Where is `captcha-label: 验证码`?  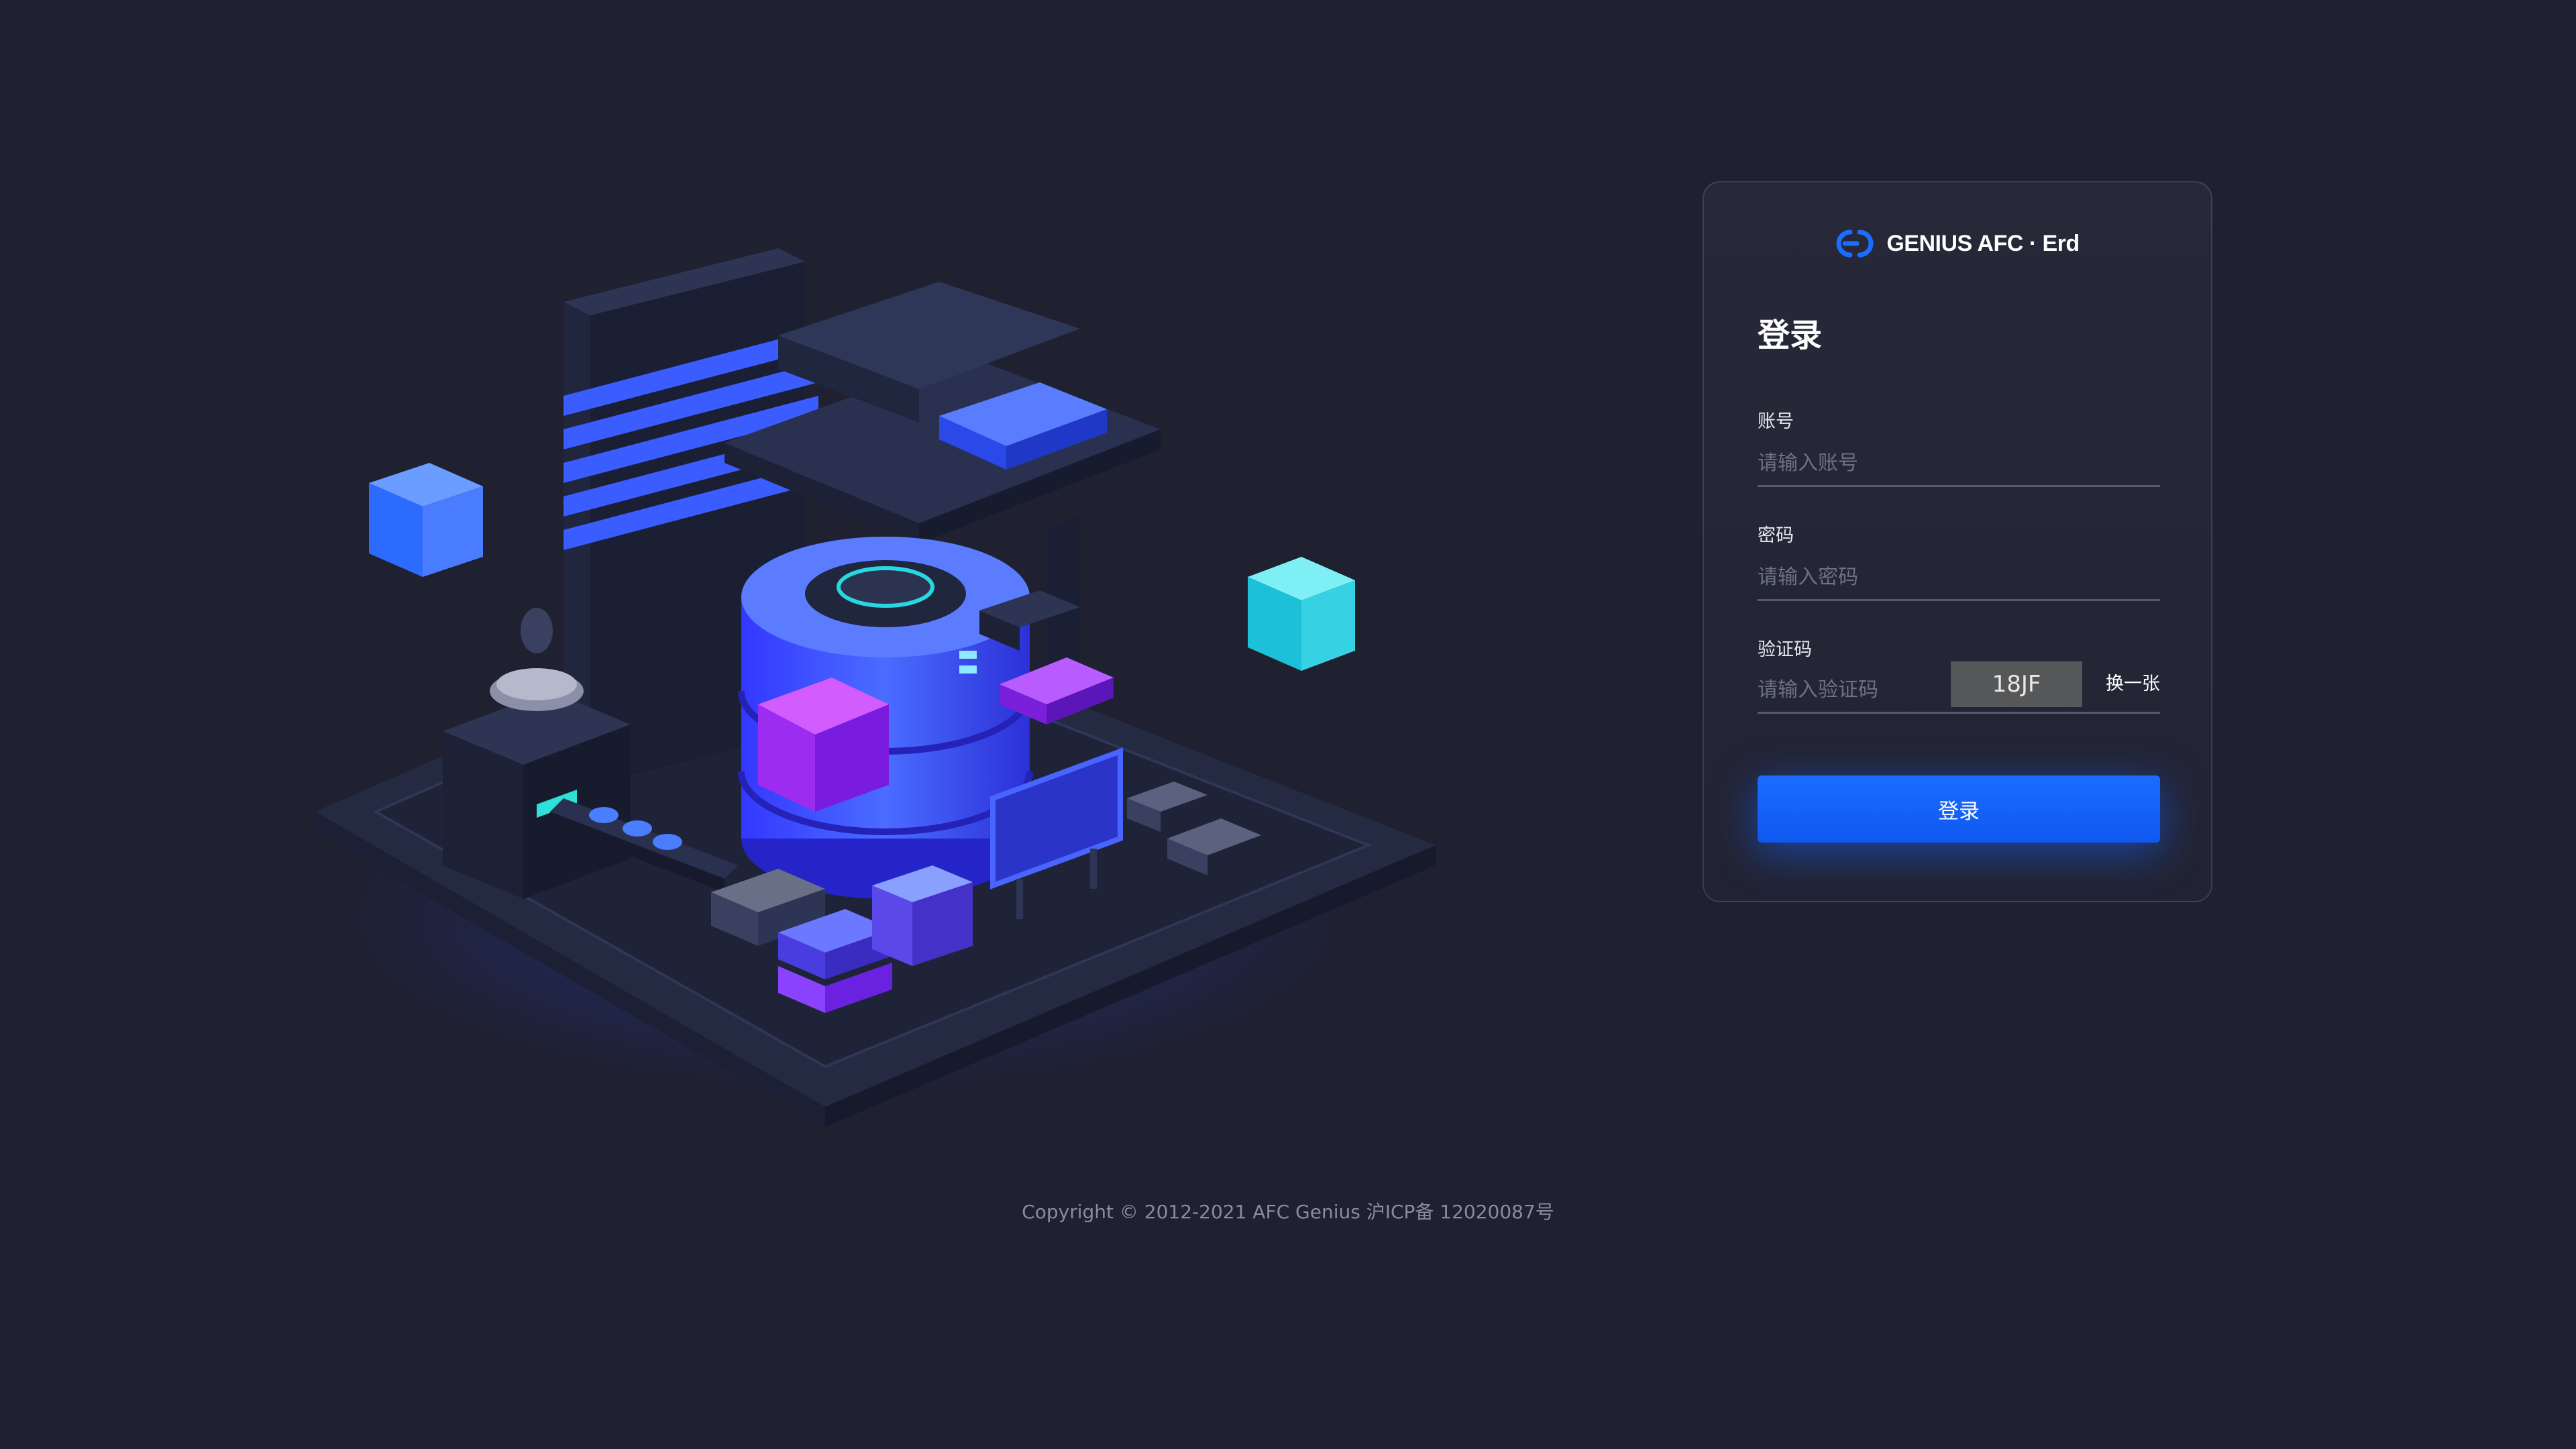
captcha-label: 验证码 is located at coordinates (1785, 649).